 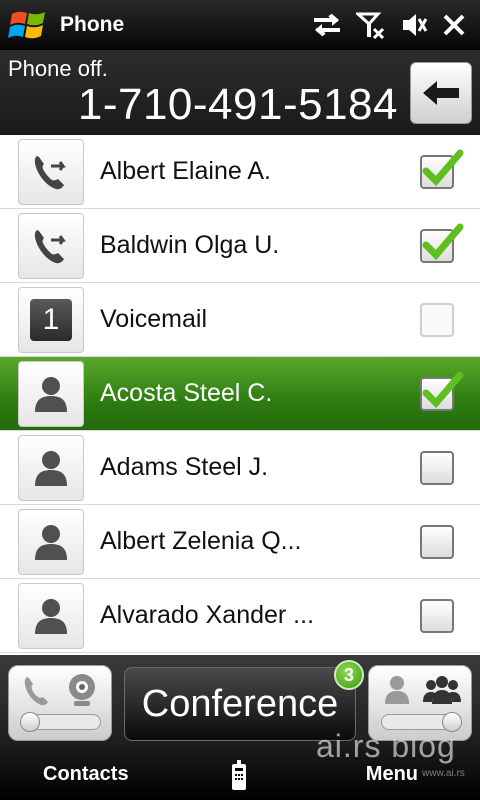 I want to click on list-item: Adams Steel J., so click(x=240, y=468).